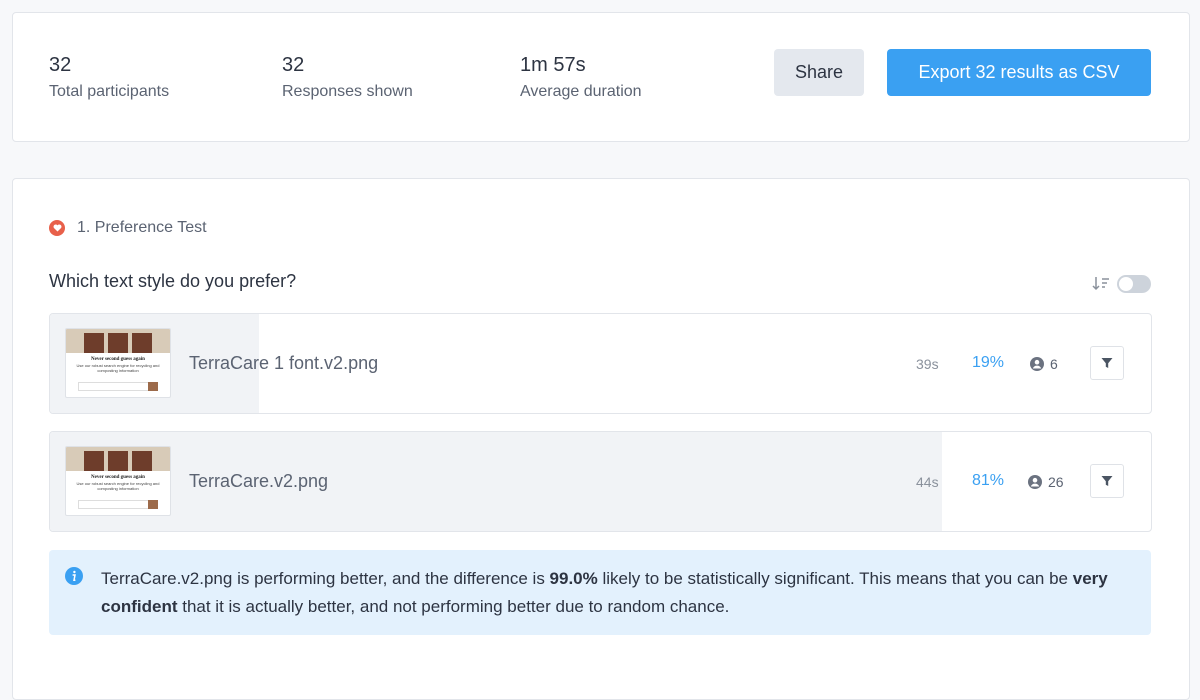 This screenshot has height=700, width=1200. Describe the element at coordinates (57, 228) in the screenshot. I see `heart-icon` at that location.